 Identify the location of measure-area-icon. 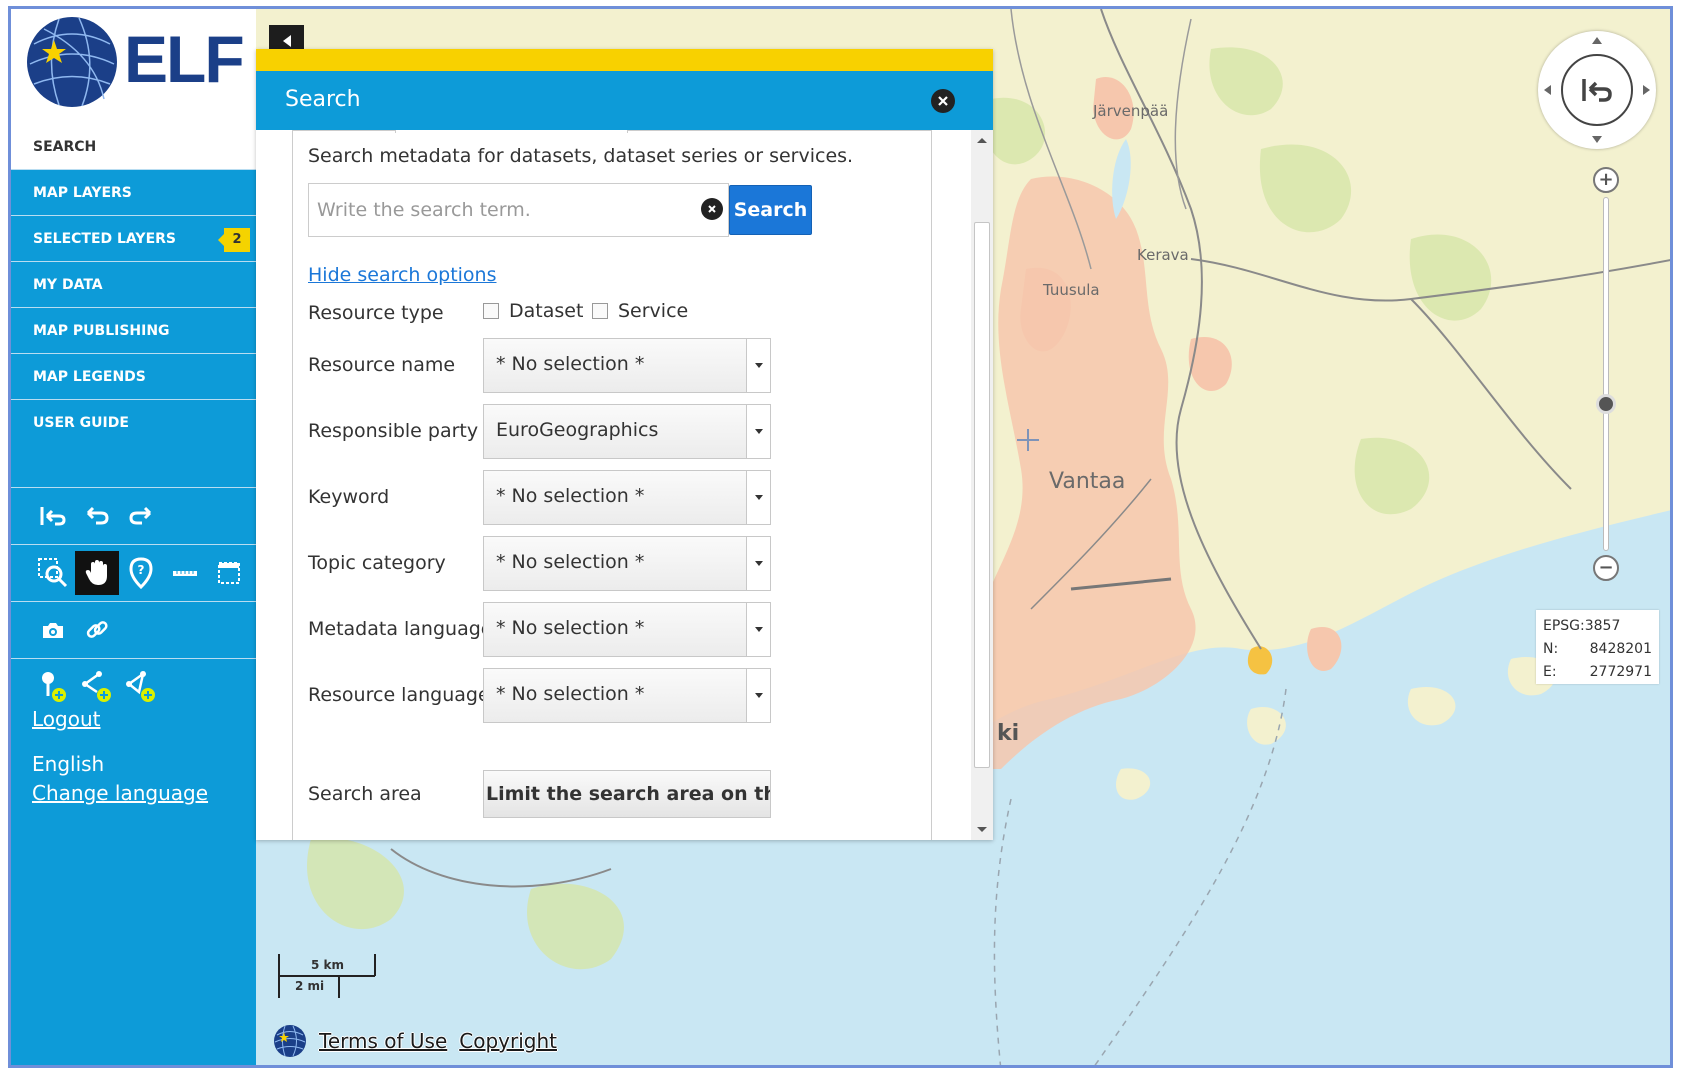
(229, 573).